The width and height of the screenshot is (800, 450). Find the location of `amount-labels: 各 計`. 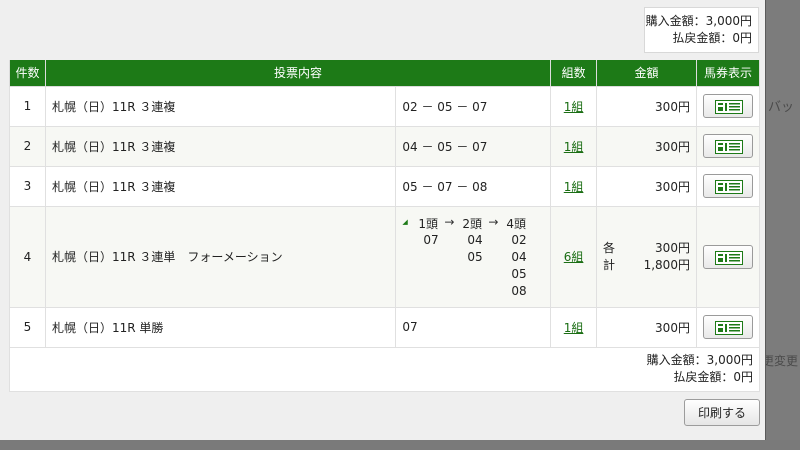

amount-labels: 各 計 is located at coordinates (609, 257).